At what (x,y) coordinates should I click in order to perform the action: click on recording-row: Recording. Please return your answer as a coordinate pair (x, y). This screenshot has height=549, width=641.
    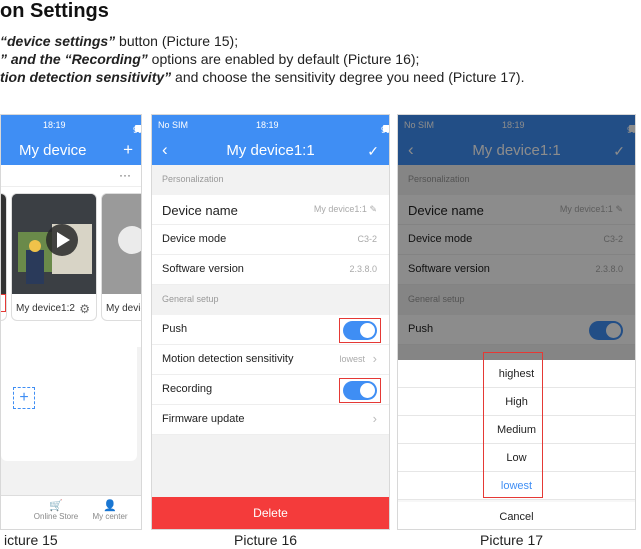
    Looking at the image, I should click on (270, 390).